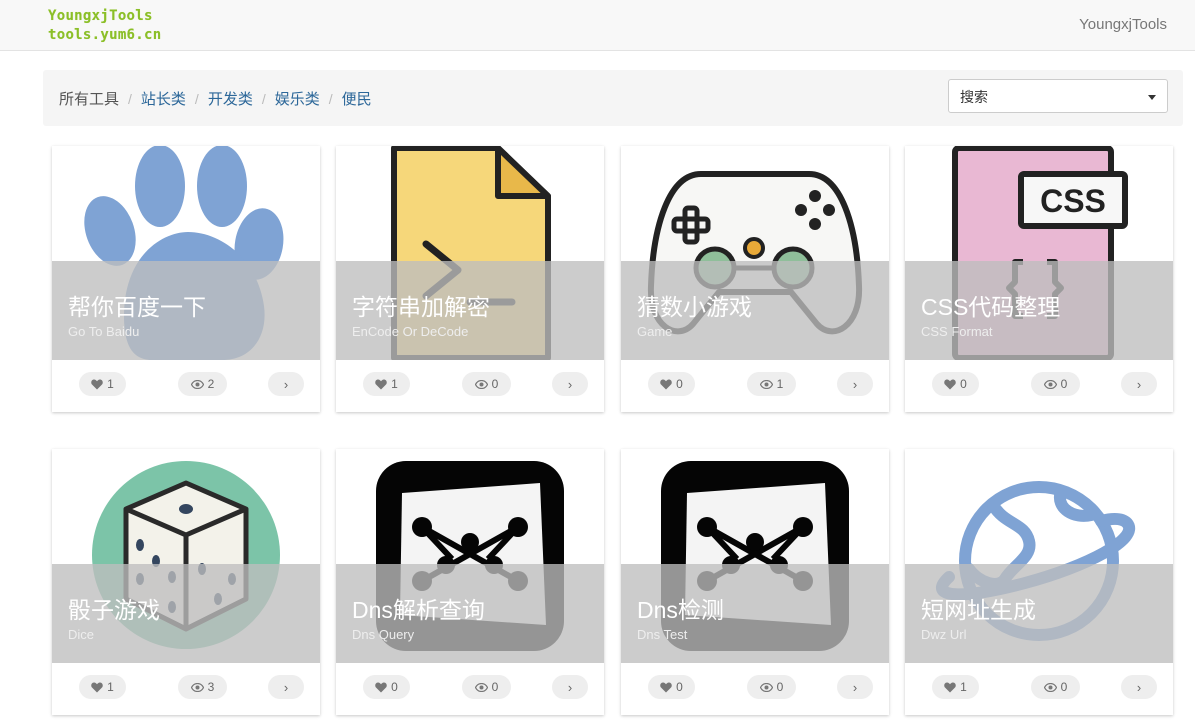  I want to click on top-navbar: YoungxjTools tools.yum6.cn YoungxjTools, so click(597, 25).